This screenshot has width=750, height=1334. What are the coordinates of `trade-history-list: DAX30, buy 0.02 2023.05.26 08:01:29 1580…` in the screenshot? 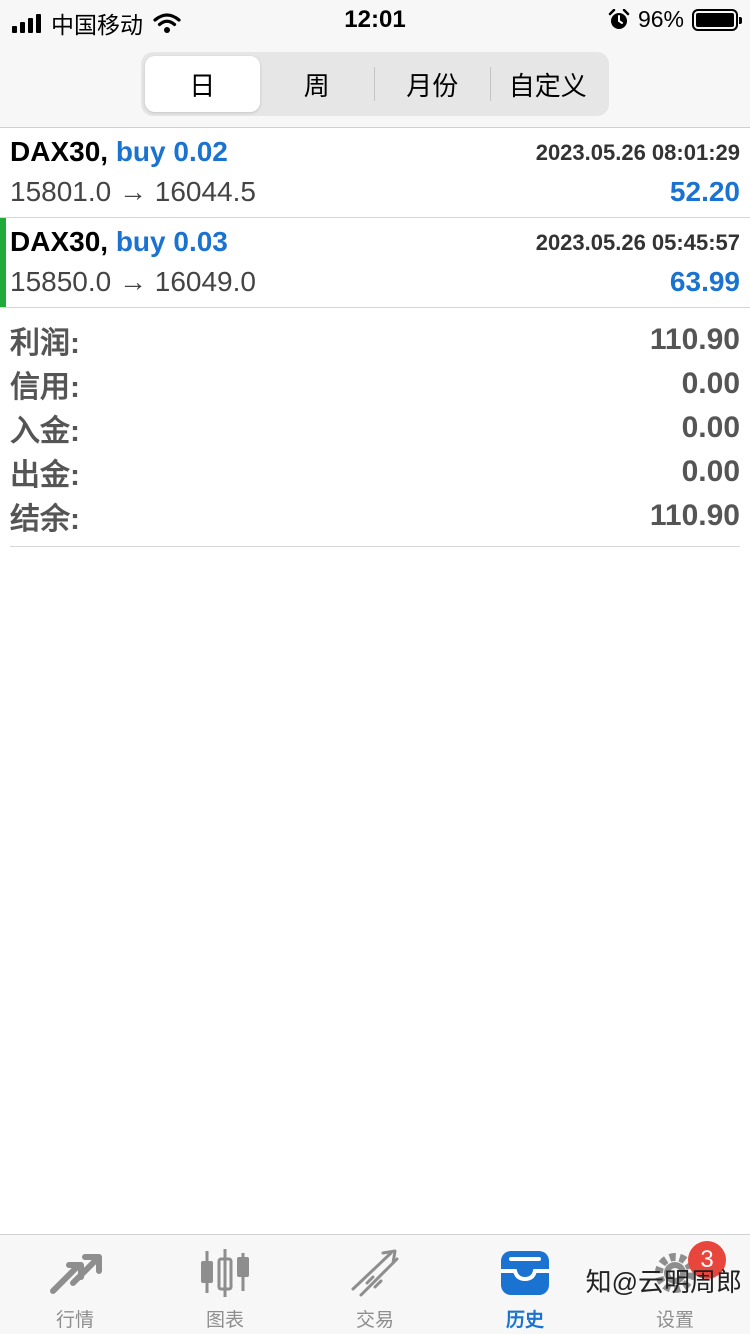 It's located at (375, 218).